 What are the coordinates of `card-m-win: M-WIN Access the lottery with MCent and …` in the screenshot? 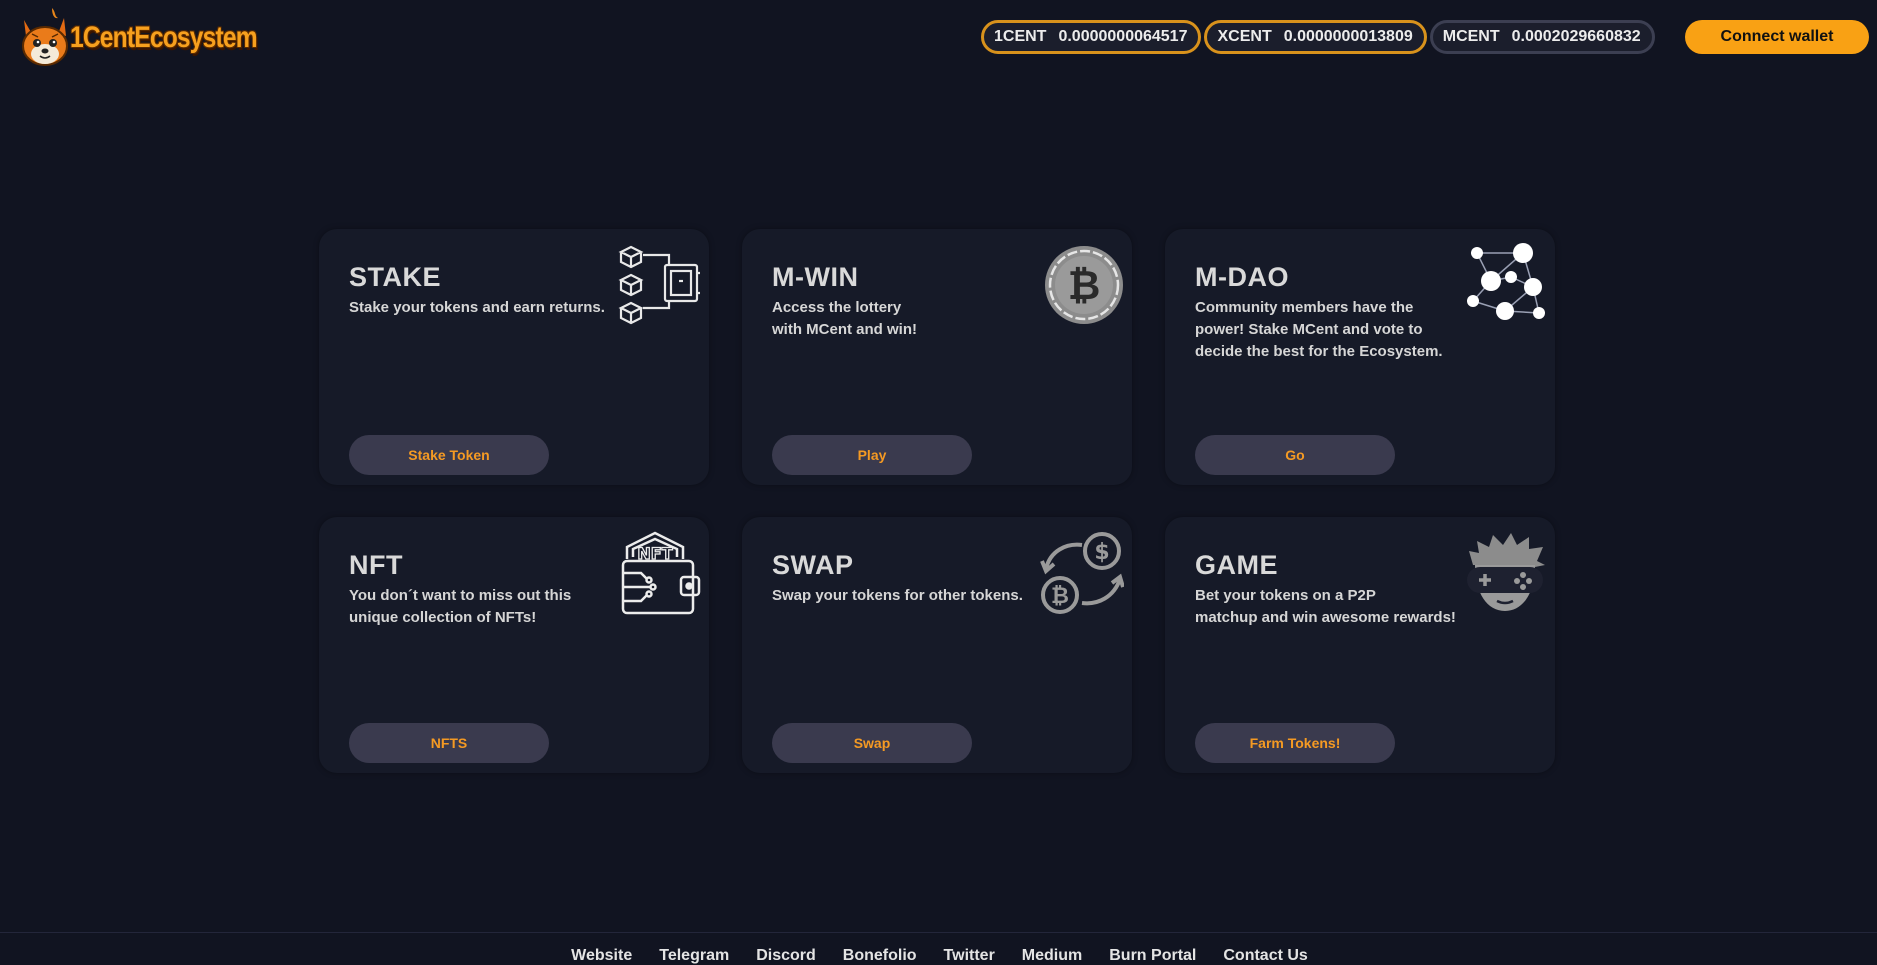 It's located at (937, 357).